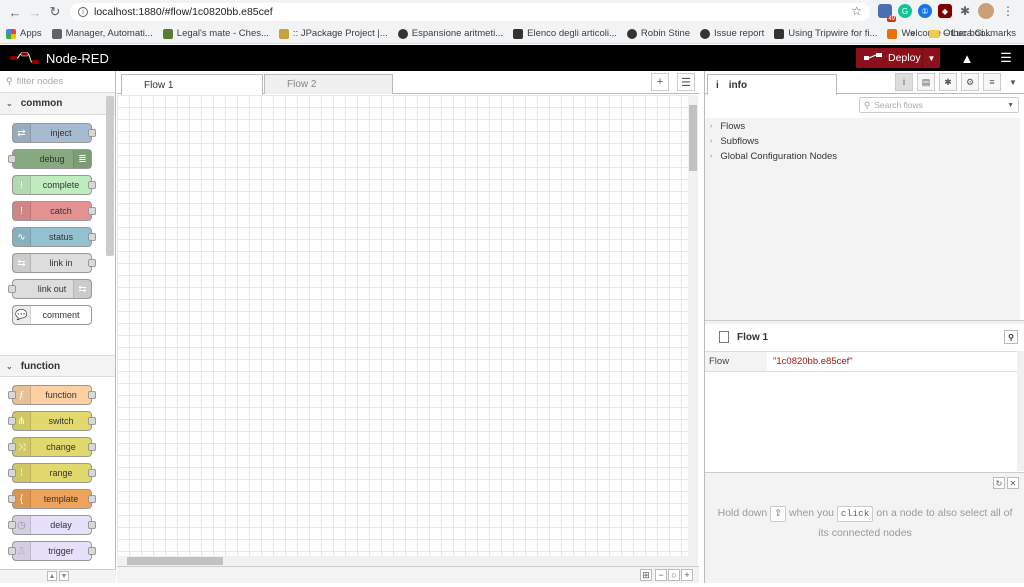  What do you see at coordinates (779, 156) in the screenshot?
I see `tree-label: Global Configuration Nodes` at bounding box center [779, 156].